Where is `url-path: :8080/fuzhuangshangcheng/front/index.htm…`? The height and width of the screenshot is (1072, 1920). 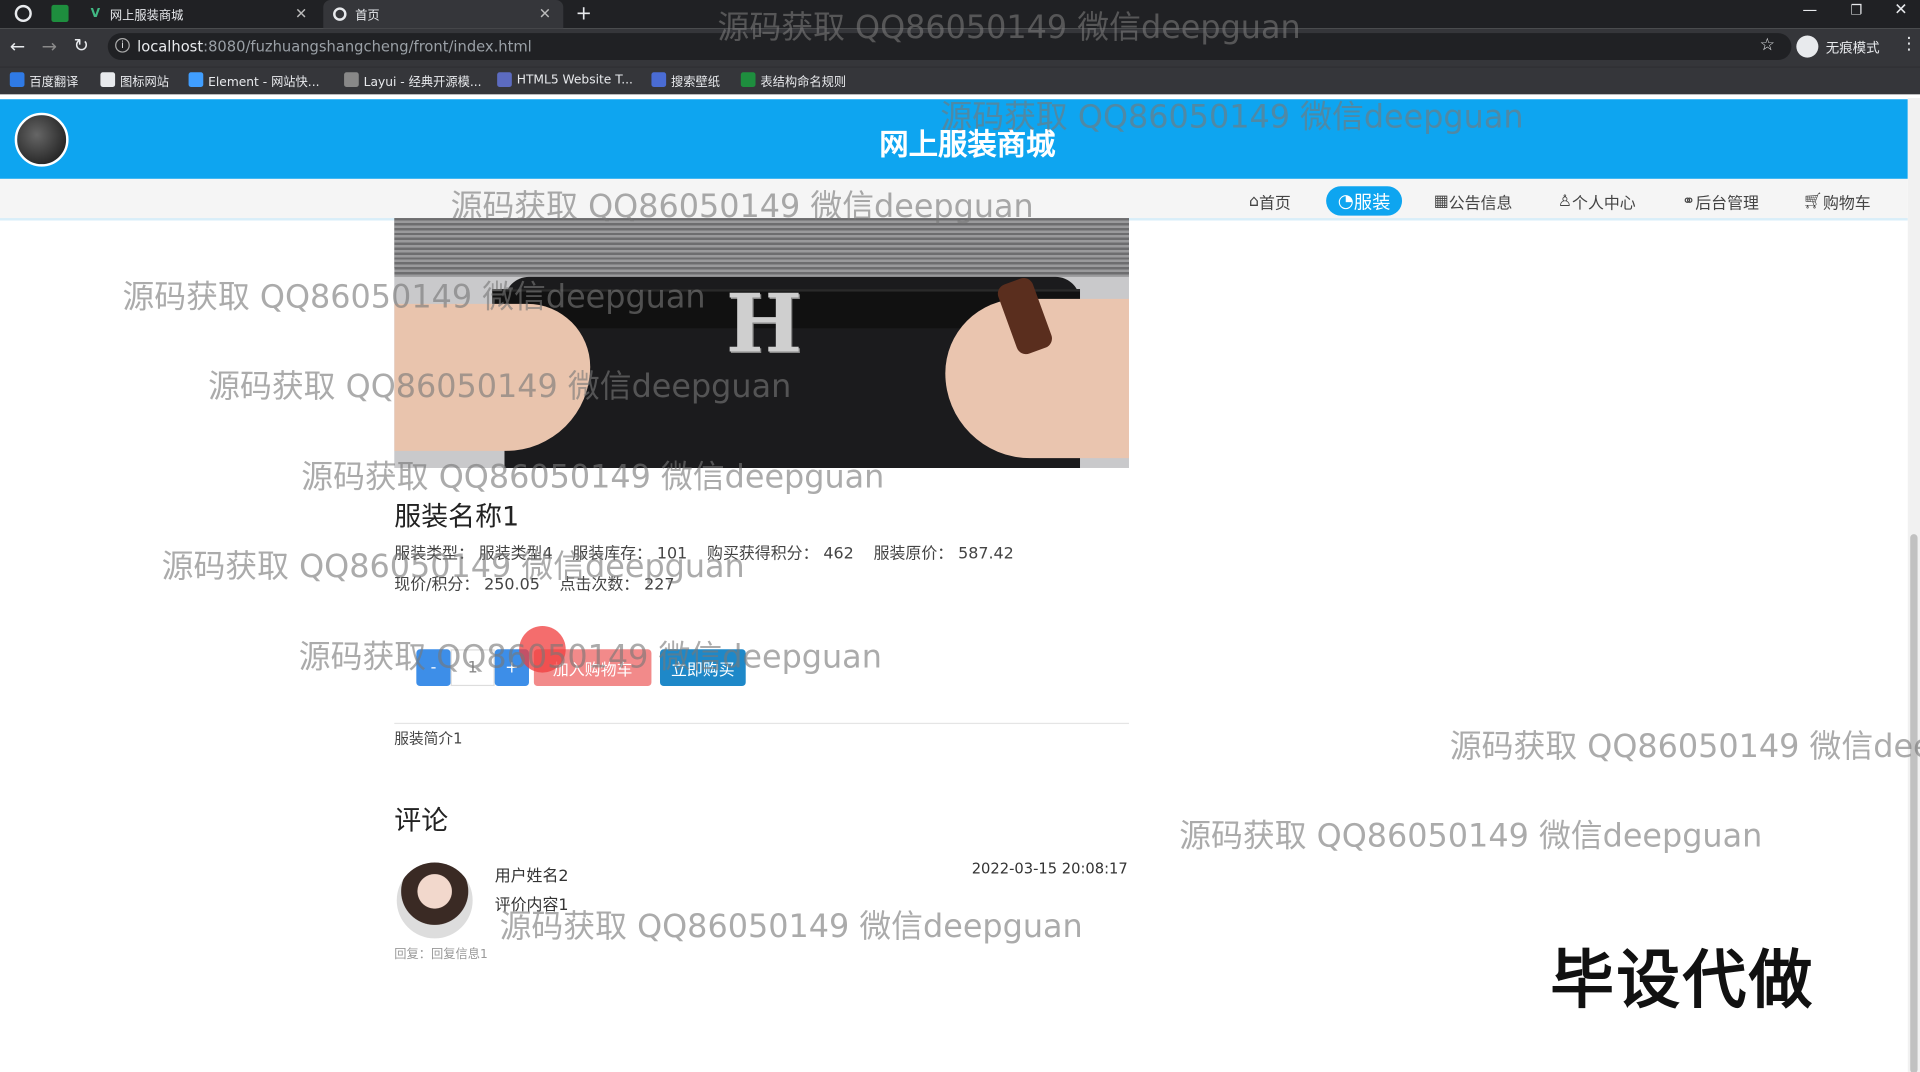 url-path: :8080/fuzhuangshangcheng/front/index.htm… is located at coordinates (367, 46).